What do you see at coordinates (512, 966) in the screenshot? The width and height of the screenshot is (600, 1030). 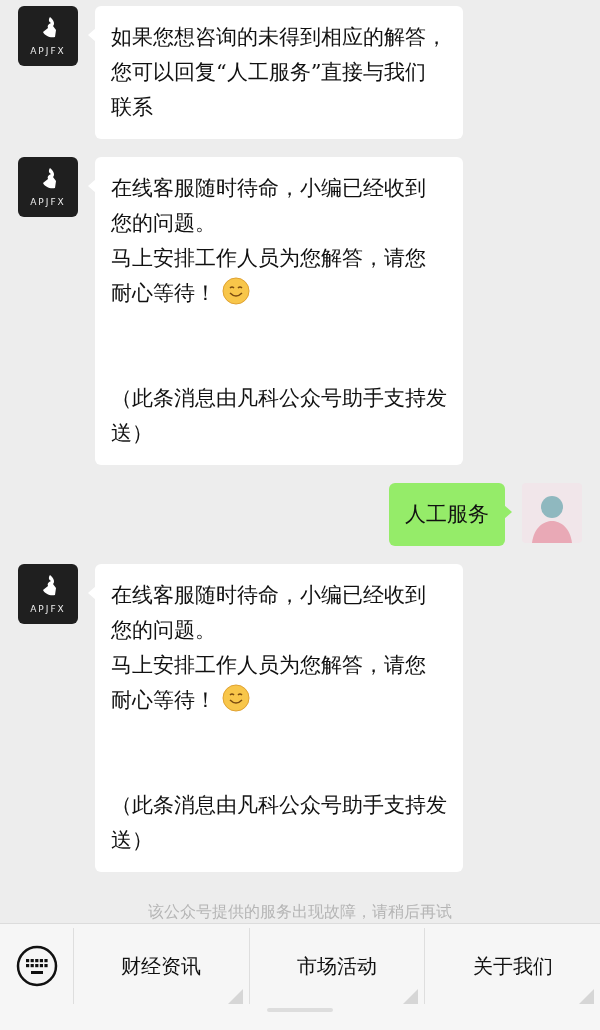 I see `menu-button: 关于我们` at bounding box center [512, 966].